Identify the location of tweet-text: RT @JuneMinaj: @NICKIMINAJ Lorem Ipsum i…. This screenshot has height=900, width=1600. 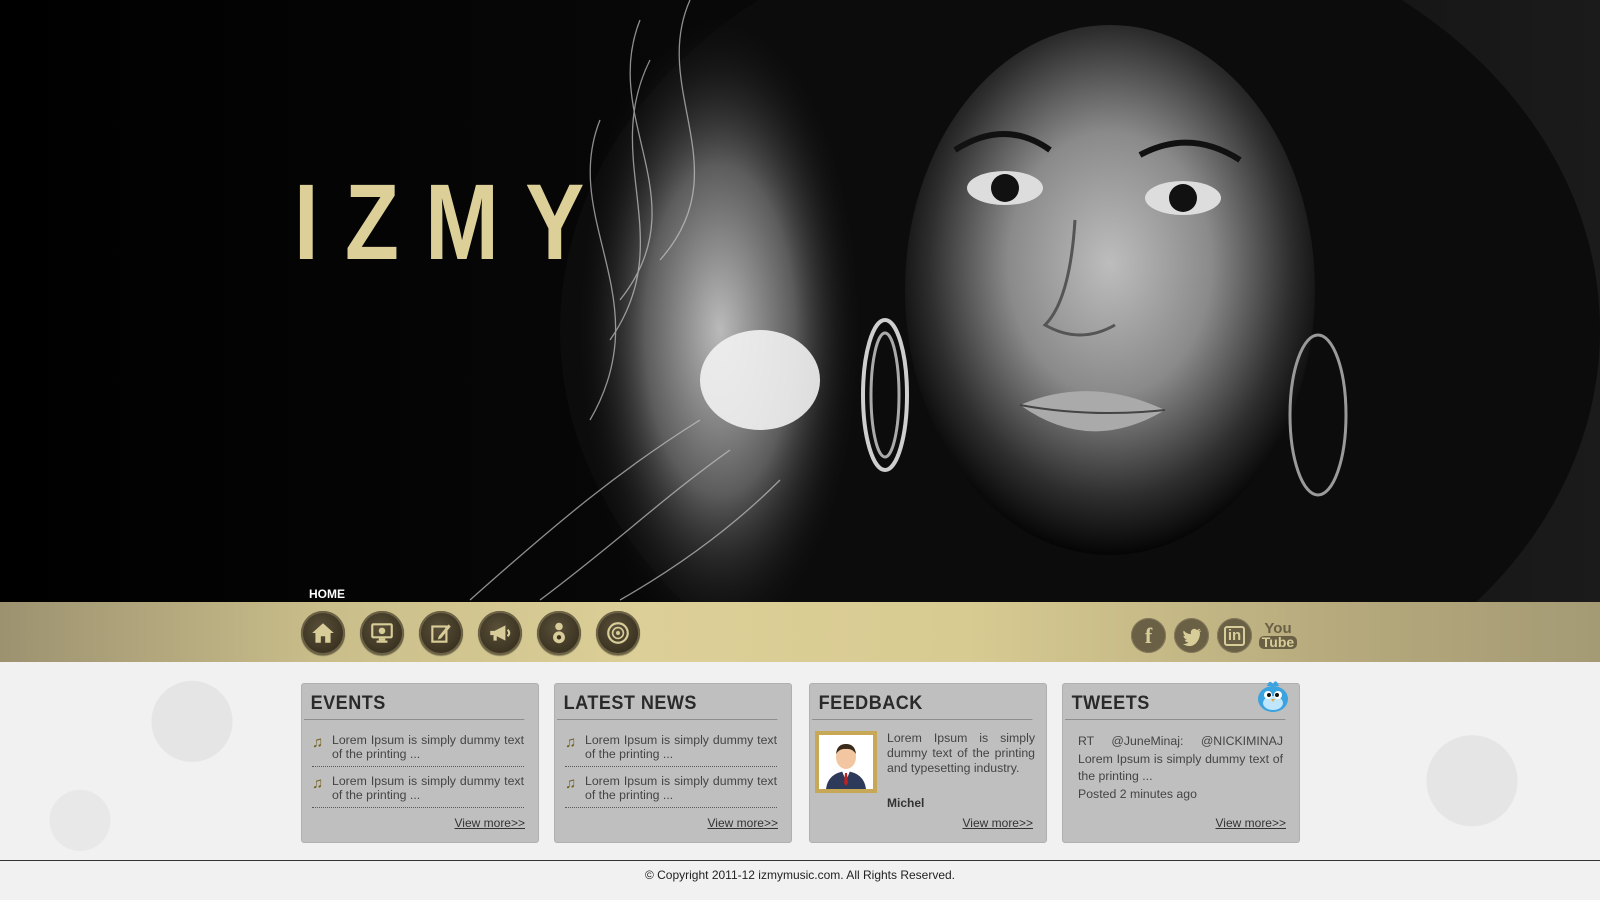
(1180, 758).